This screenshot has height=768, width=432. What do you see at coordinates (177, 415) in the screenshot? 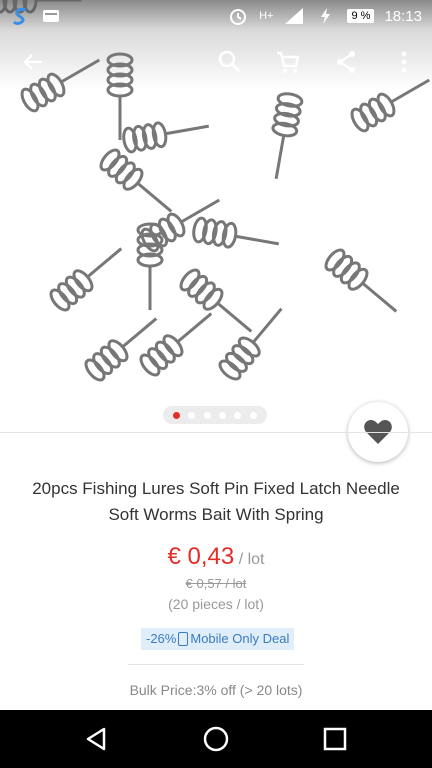
I see `page-dot-active` at bounding box center [177, 415].